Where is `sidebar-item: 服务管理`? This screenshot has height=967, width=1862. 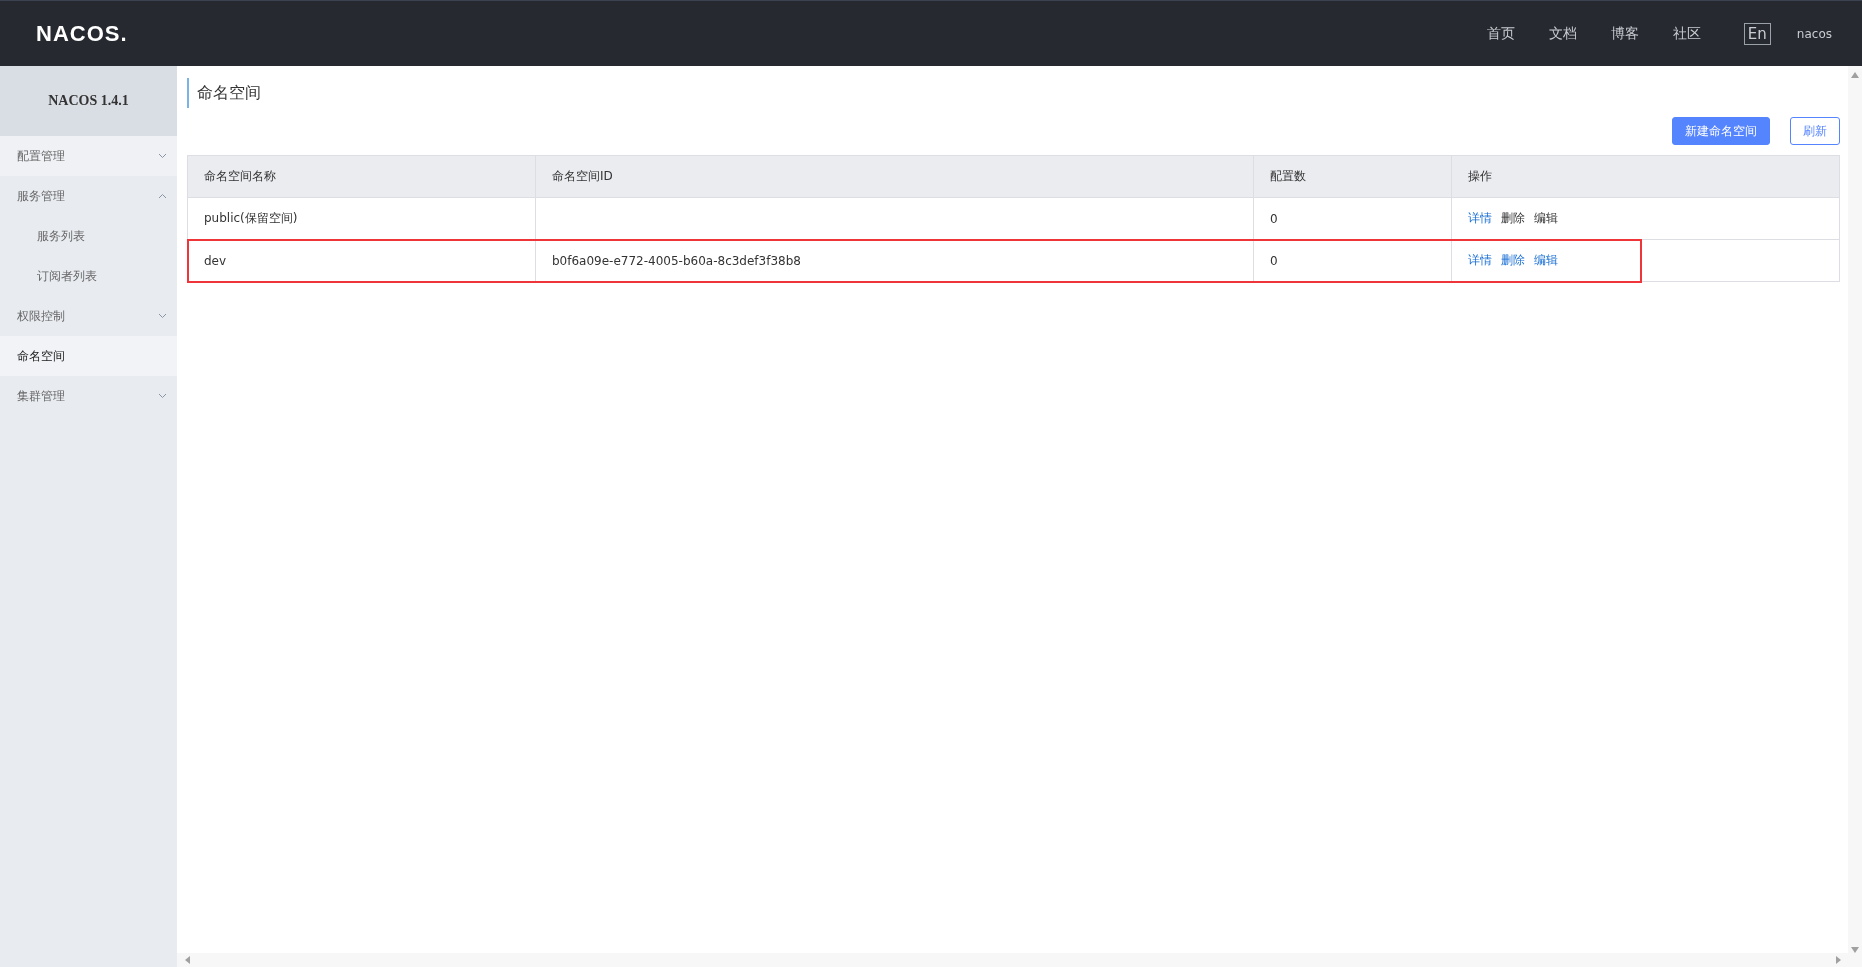 sidebar-item: 服务管理 is located at coordinates (88, 196).